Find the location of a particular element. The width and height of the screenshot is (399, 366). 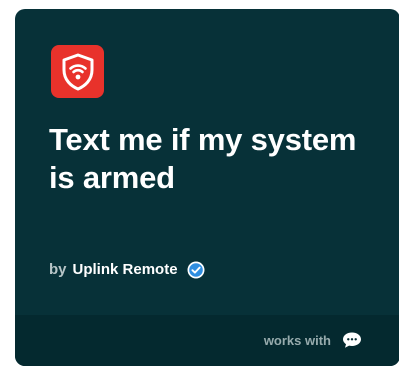

byline: by Uplink Remote is located at coordinates (127, 270).